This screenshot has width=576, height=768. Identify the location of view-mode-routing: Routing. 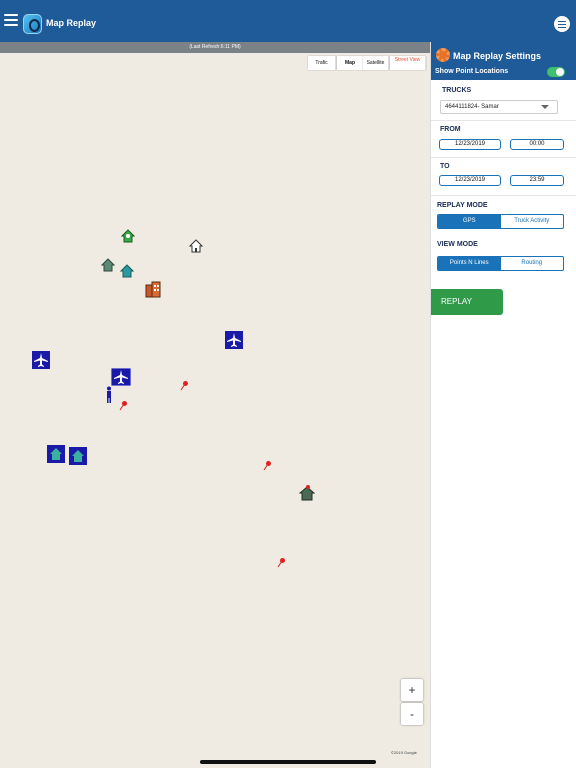
(532, 263).